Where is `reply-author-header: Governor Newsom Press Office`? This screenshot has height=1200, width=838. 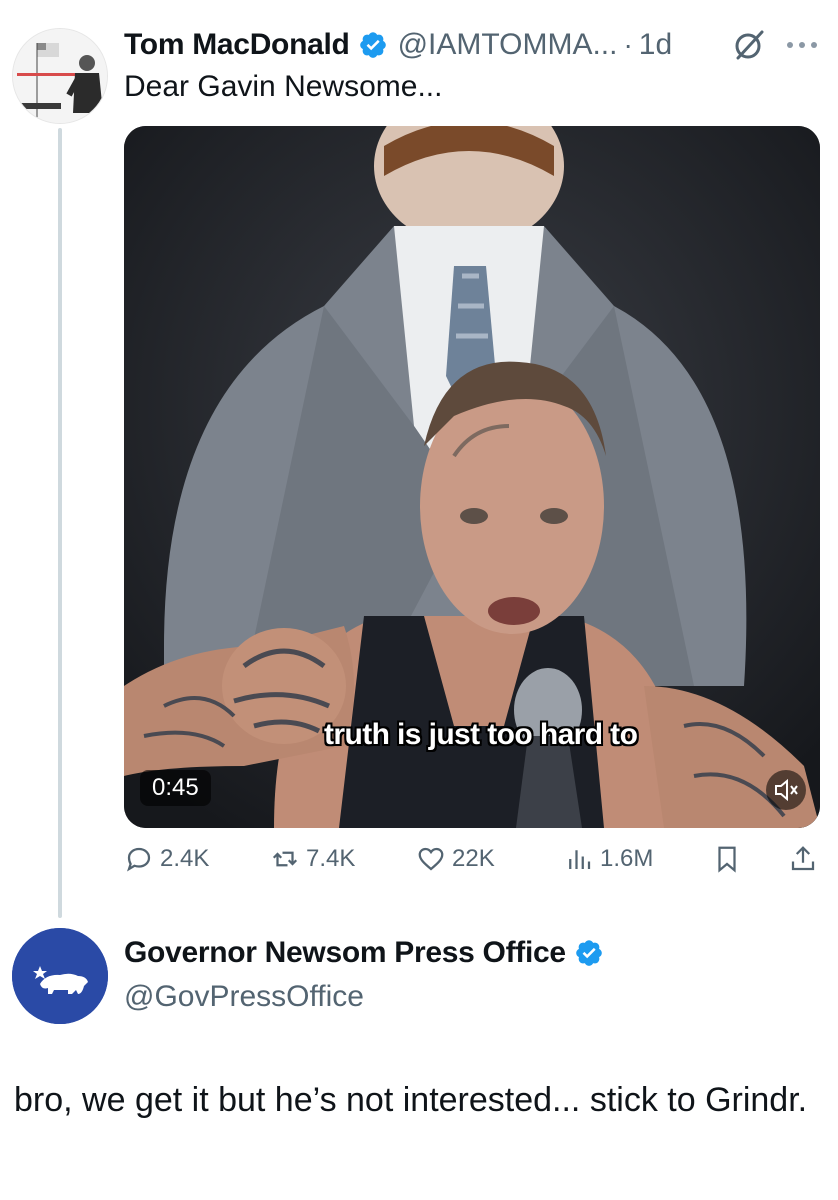
reply-author-header: Governor Newsom Press Office is located at coordinates (364, 953).